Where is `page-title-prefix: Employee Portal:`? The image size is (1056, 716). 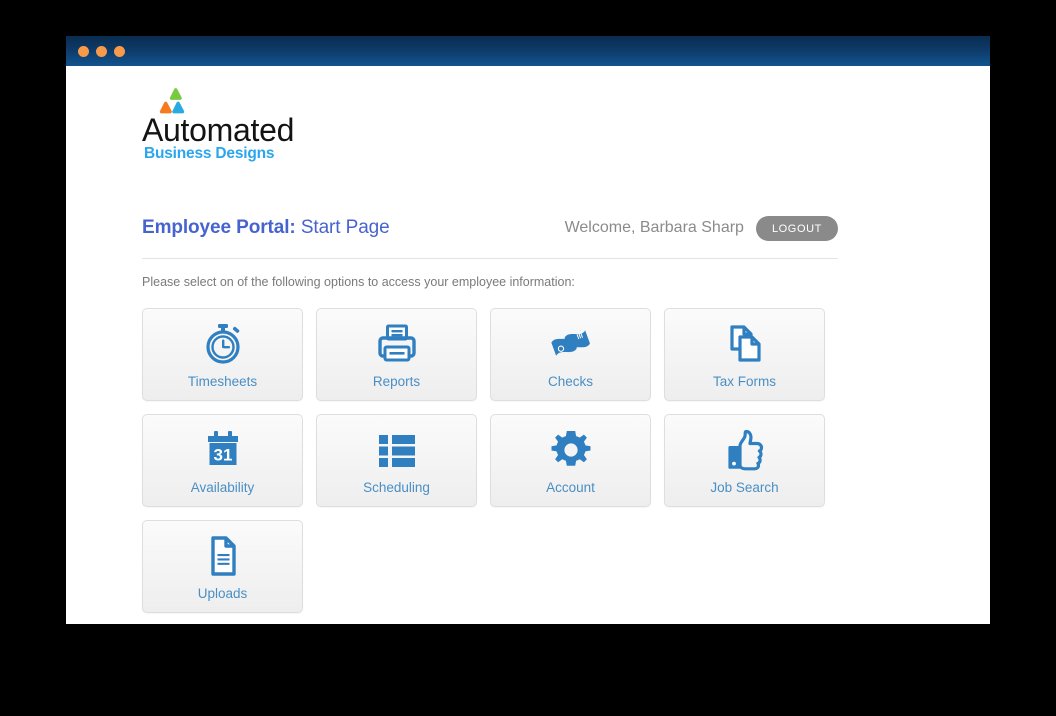 page-title-prefix: Employee Portal: is located at coordinates (219, 227).